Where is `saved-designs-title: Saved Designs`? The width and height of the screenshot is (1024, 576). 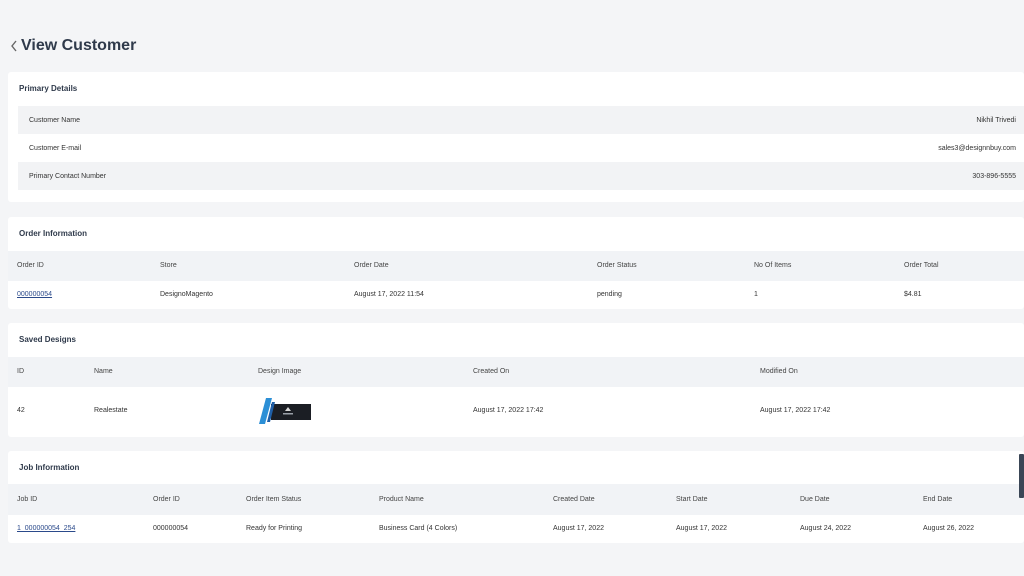
saved-designs-title: Saved Designs is located at coordinates (47, 339).